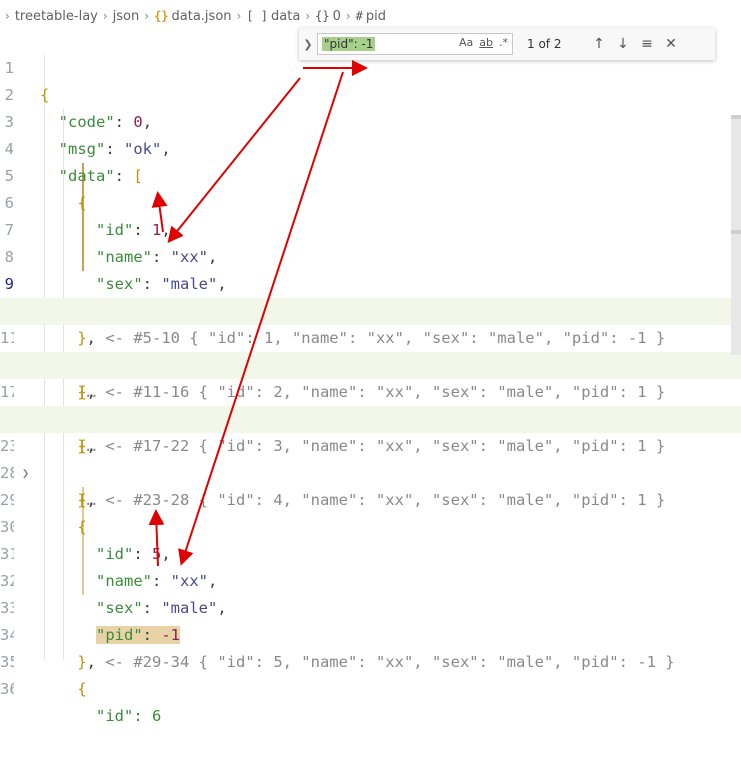 This screenshot has height=757, width=741. Describe the element at coordinates (370, 201) in the screenshot. I see `code-line: 6 "id": 1,` at that location.